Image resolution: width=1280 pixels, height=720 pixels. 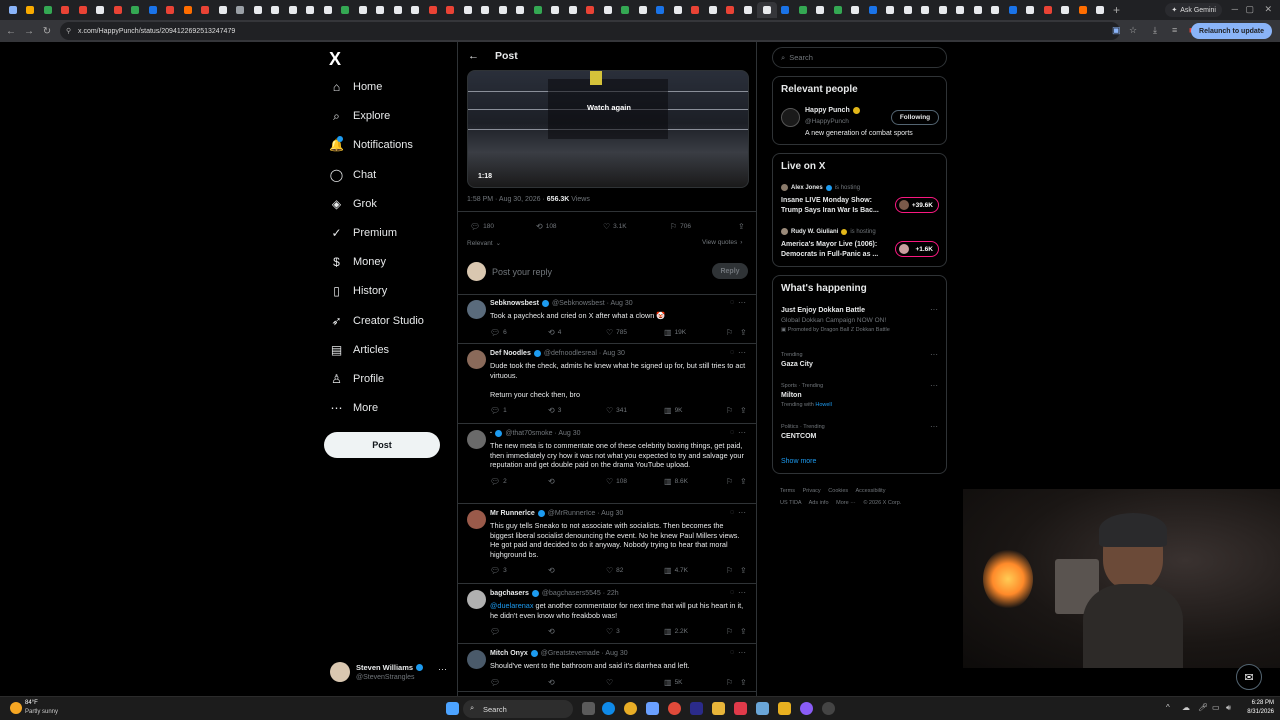 What do you see at coordinates (353, 175) in the screenshot?
I see `nav-item-chat: ◯ Chat` at bounding box center [353, 175].